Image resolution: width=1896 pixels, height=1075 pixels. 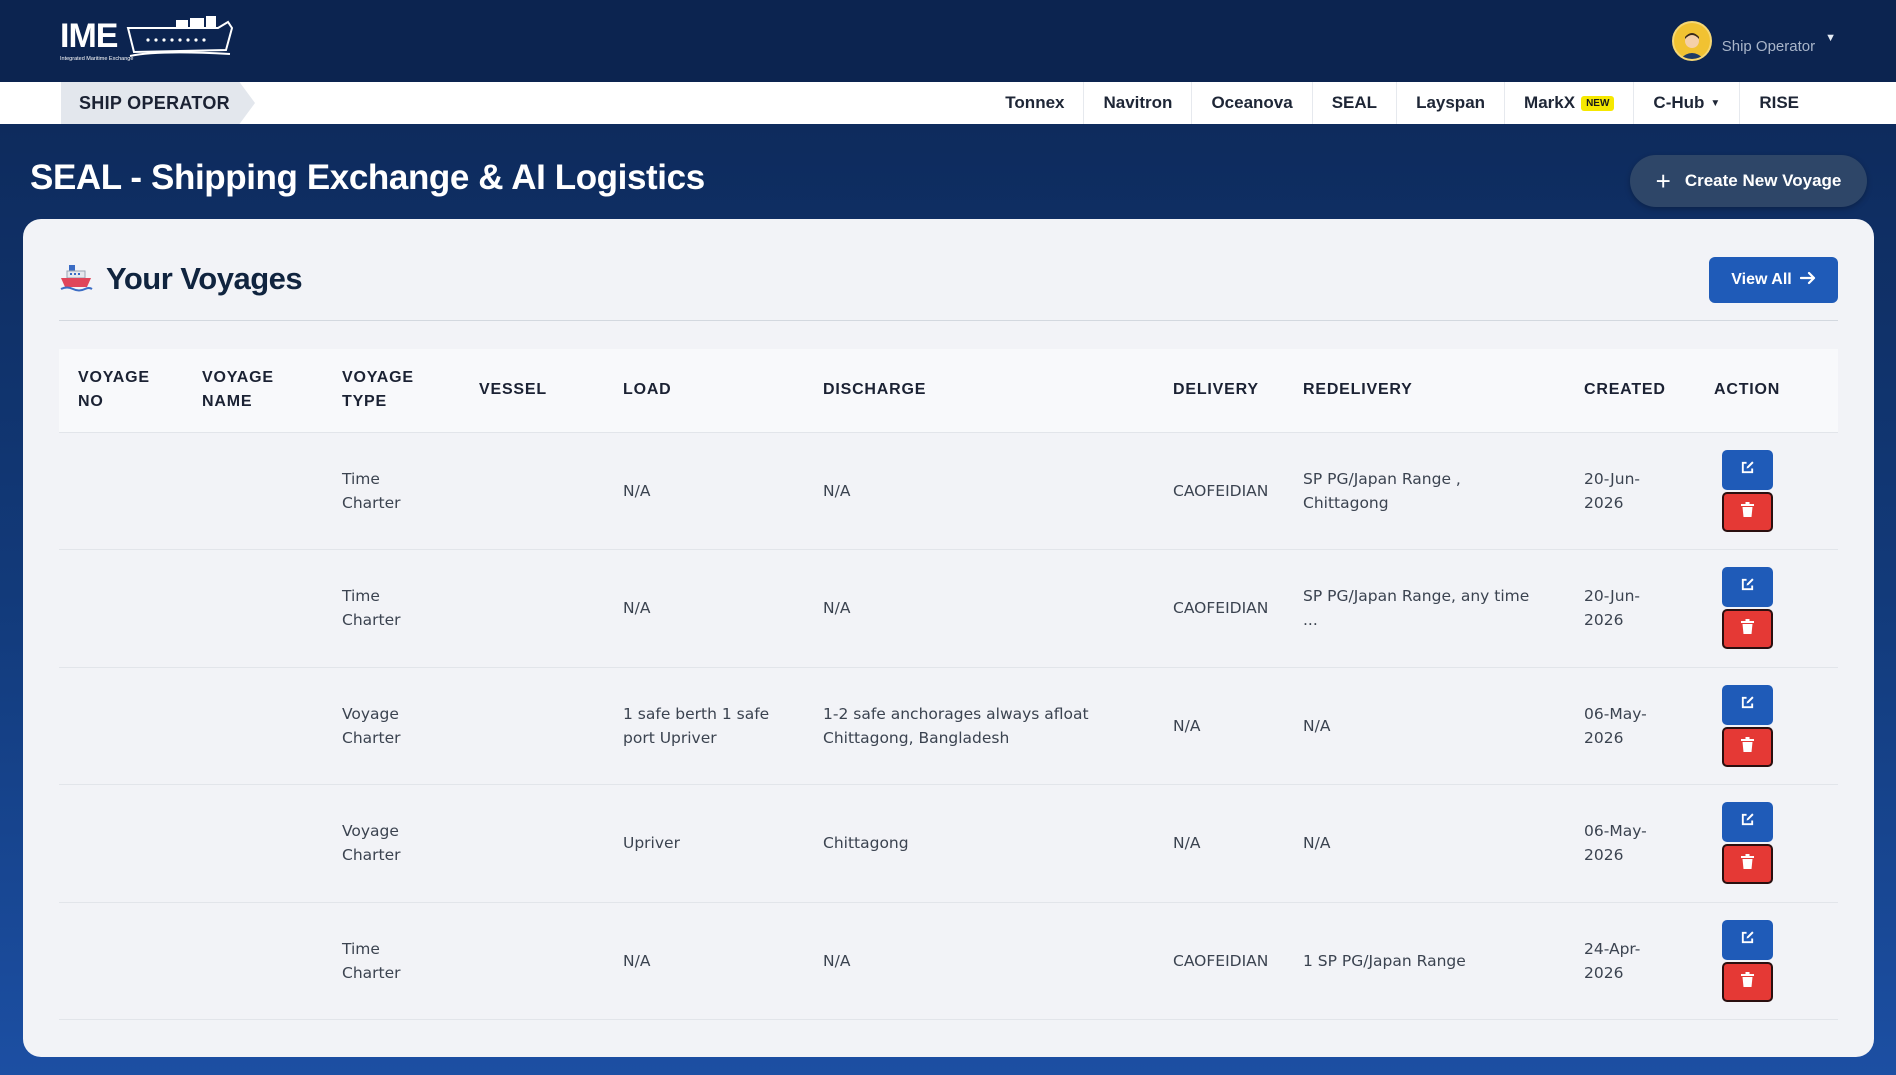 I want to click on cell-load: 1 safe berth 1 safe port Upriver, so click(x=696, y=725).